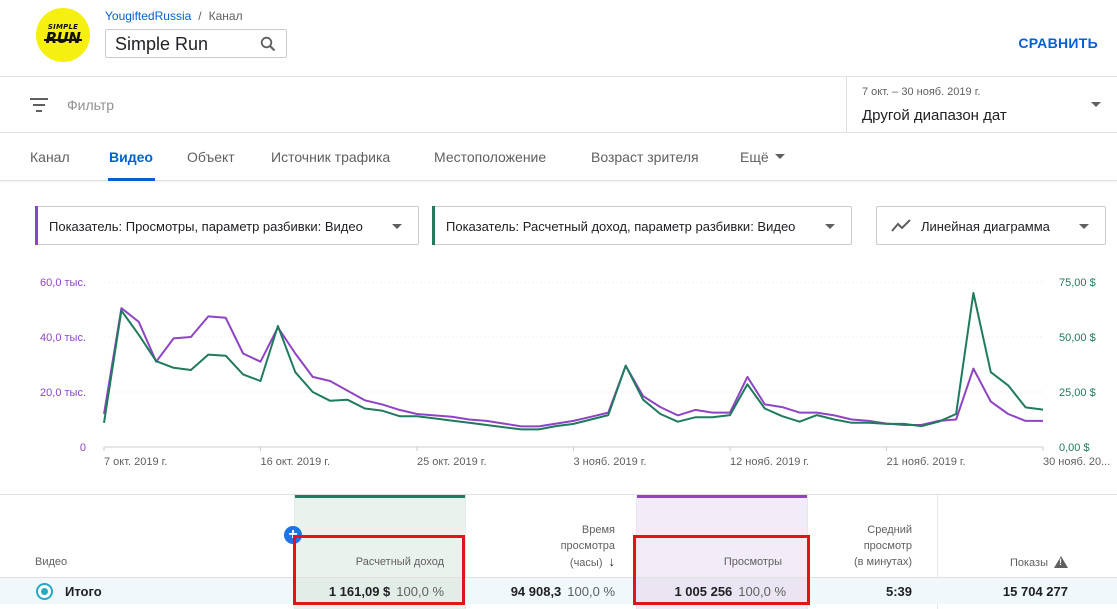 This screenshot has height=609, width=1117. Describe the element at coordinates (135, 462) in the screenshot. I see `x-axis-tick-label: 7 окт. 2019 г.` at that location.